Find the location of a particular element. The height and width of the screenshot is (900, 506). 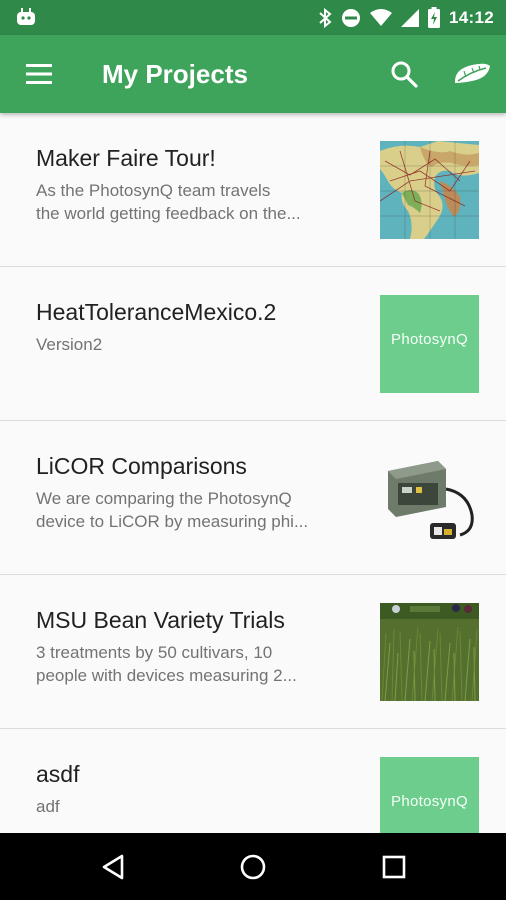

navigation-bar is located at coordinates (253, 866).